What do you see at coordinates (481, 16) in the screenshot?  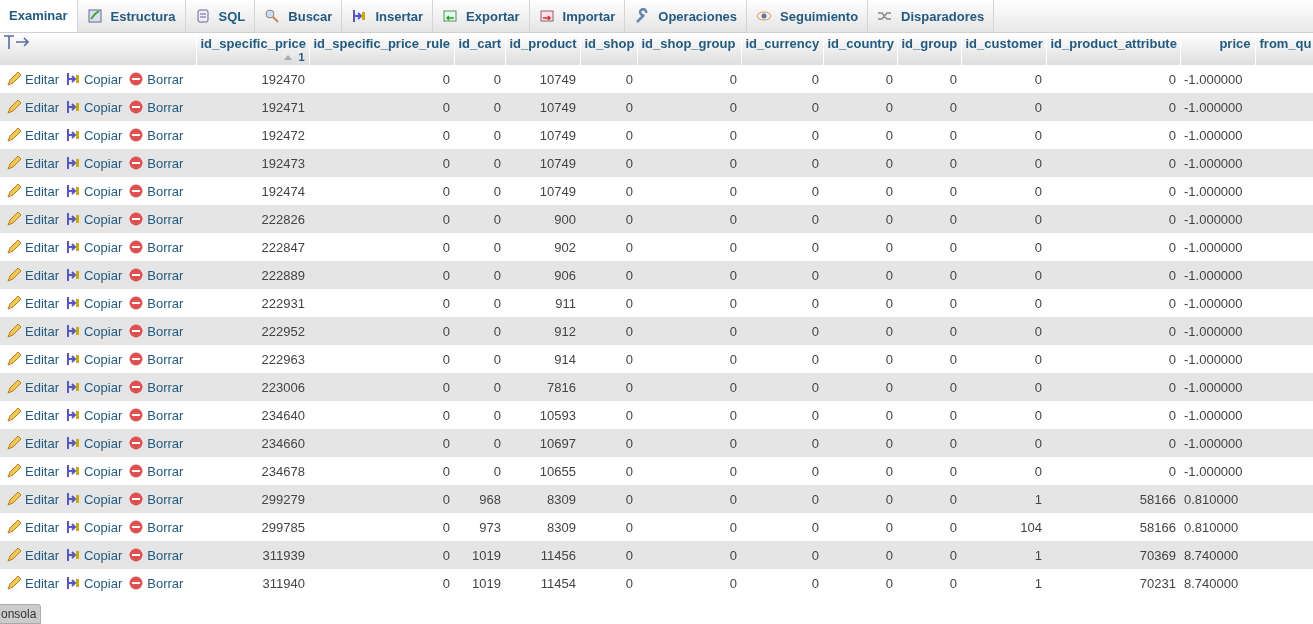 I see `tab: Exportar` at bounding box center [481, 16].